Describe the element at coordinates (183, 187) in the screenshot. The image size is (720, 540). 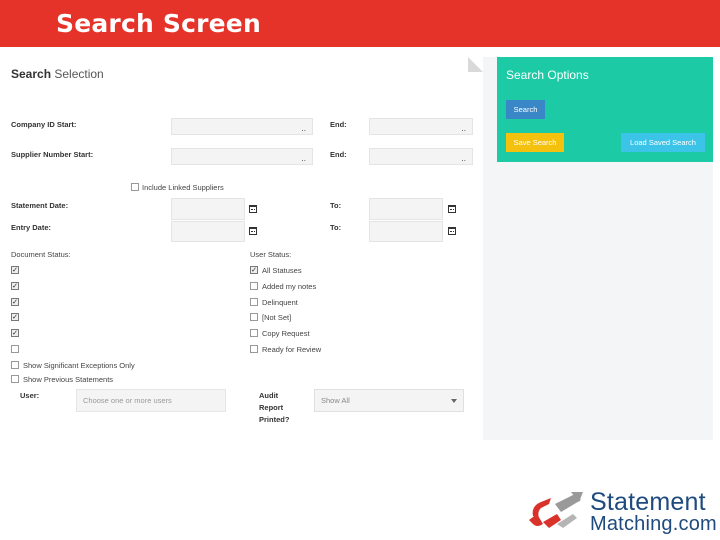
I see `include-linked-suppliers-label: Include Linked Suppliers` at that location.